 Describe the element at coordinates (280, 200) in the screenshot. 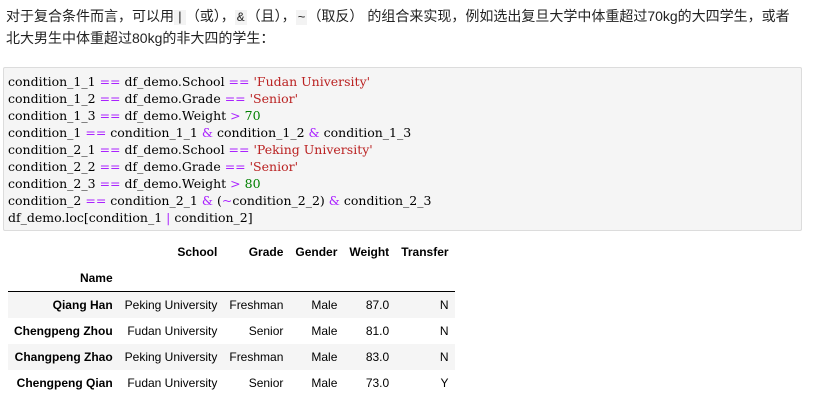

I see `code-token: condition_2_2)` at that location.